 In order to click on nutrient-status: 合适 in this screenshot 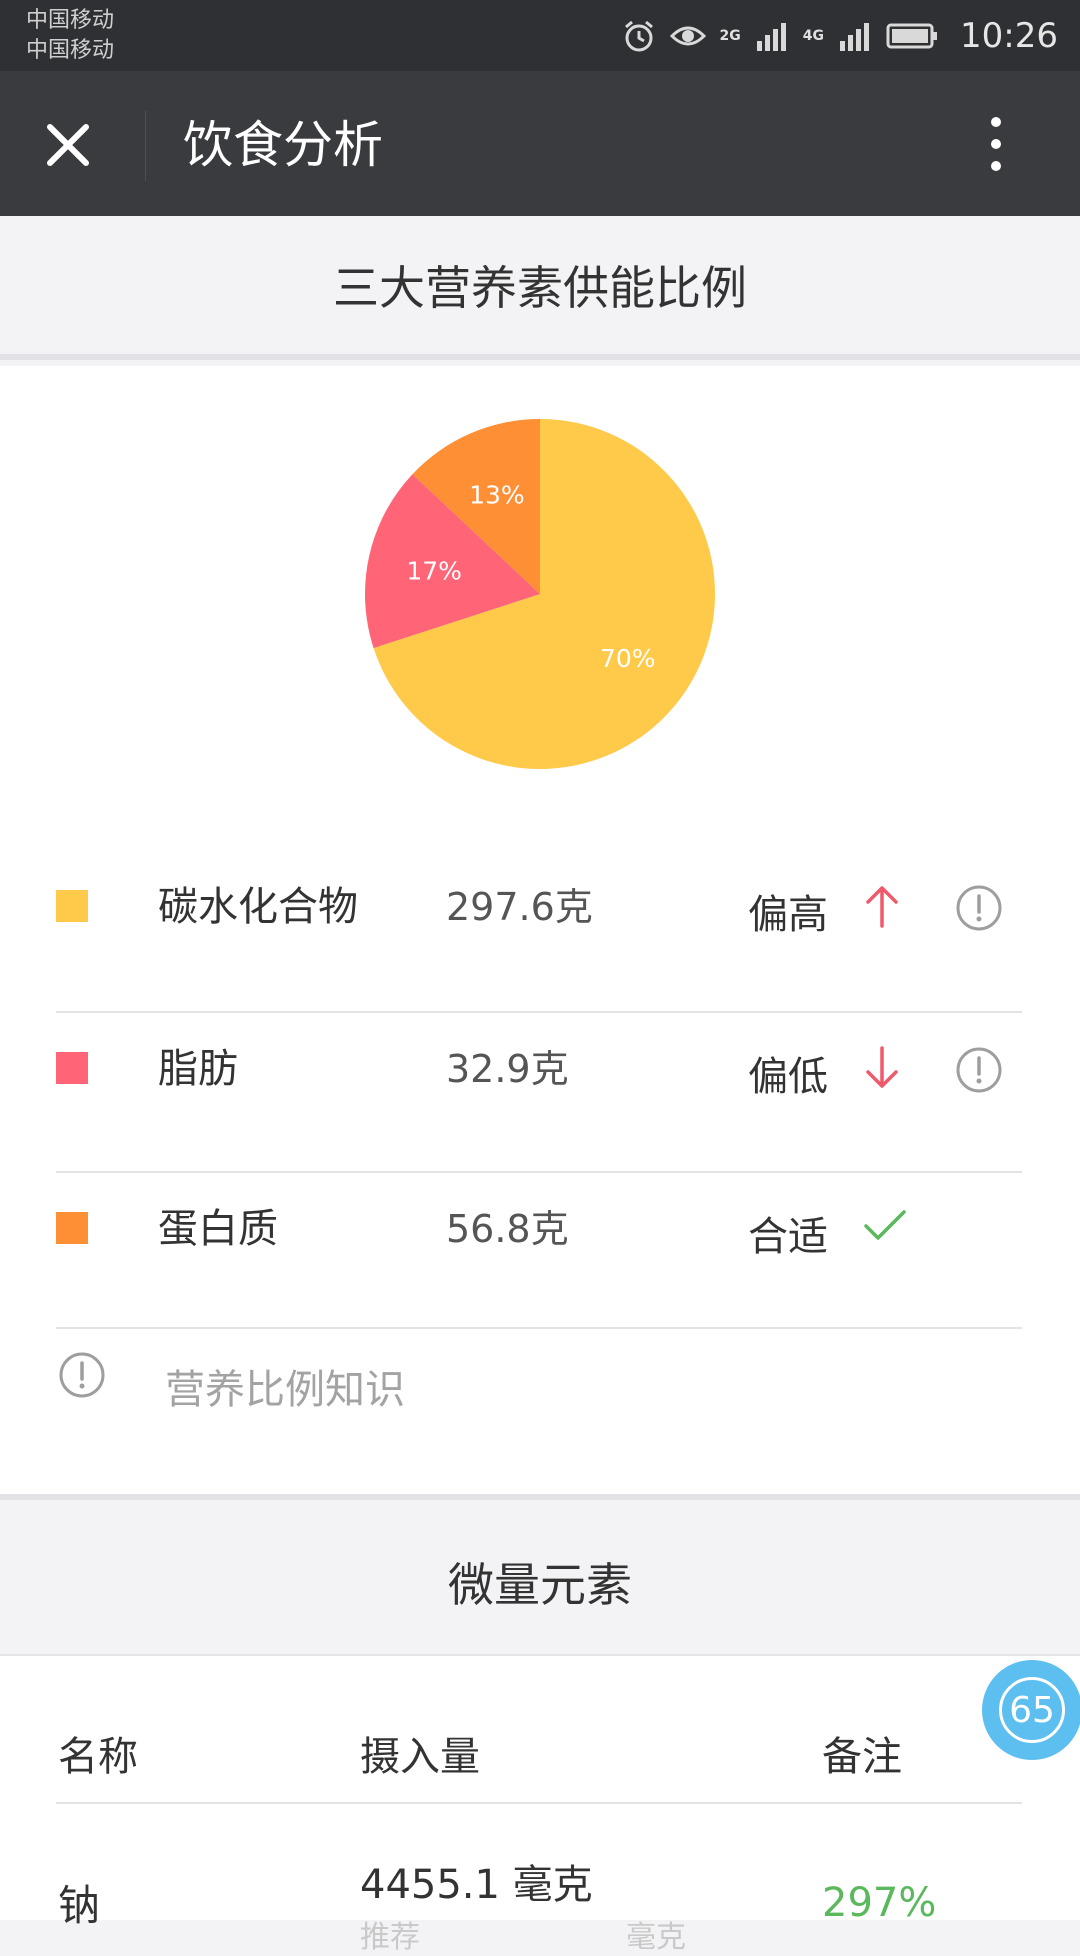, I will do `click(788, 1237)`.